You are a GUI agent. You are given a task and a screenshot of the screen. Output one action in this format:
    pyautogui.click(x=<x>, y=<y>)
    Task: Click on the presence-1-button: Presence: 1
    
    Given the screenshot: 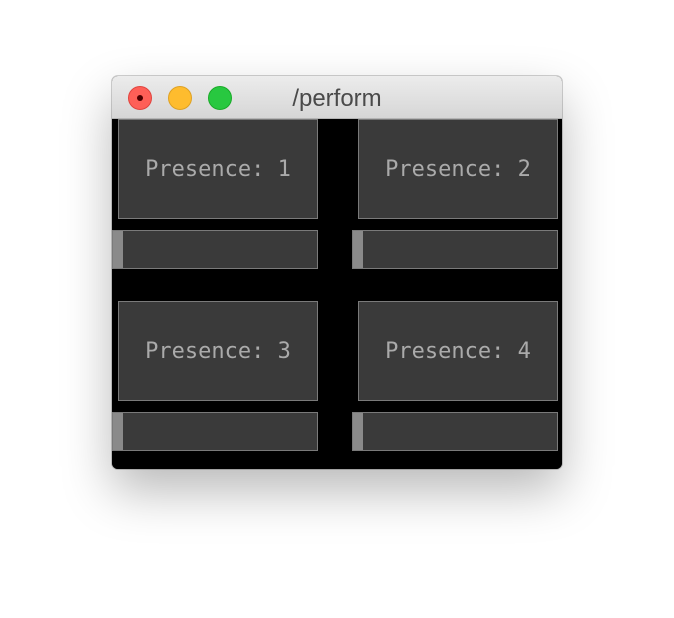 What is the action you would take?
    pyautogui.click(x=218, y=169)
    